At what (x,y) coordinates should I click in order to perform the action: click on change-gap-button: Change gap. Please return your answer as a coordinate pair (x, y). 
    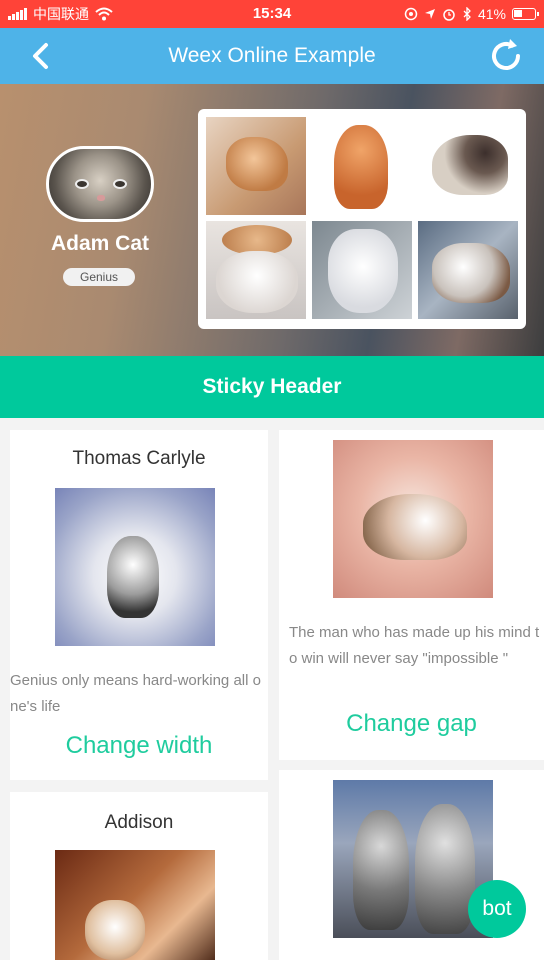
    Looking at the image, I should click on (411, 724).